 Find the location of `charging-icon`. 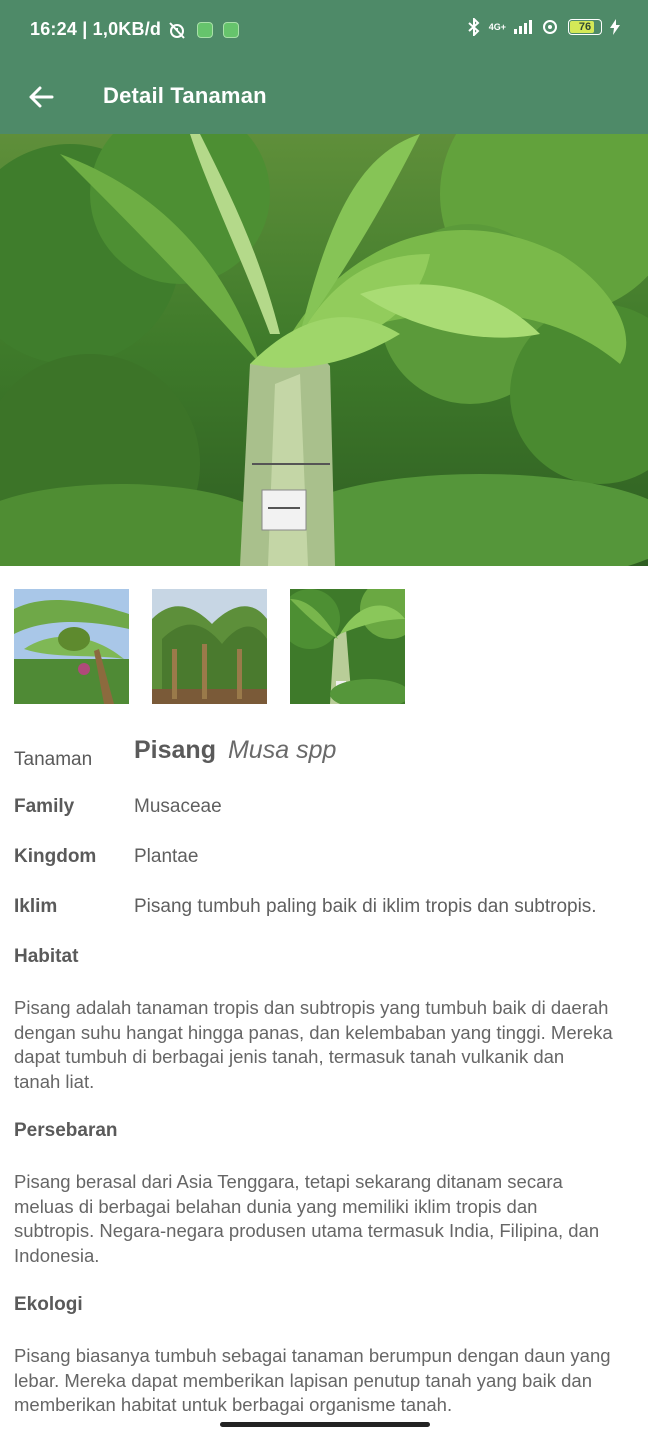

charging-icon is located at coordinates (615, 27).